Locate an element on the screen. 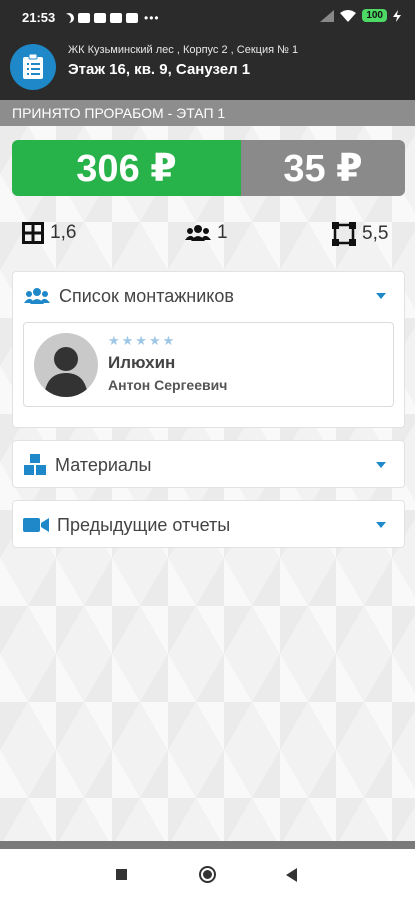  stat-workers: 1 is located at coordinates (206, 233).